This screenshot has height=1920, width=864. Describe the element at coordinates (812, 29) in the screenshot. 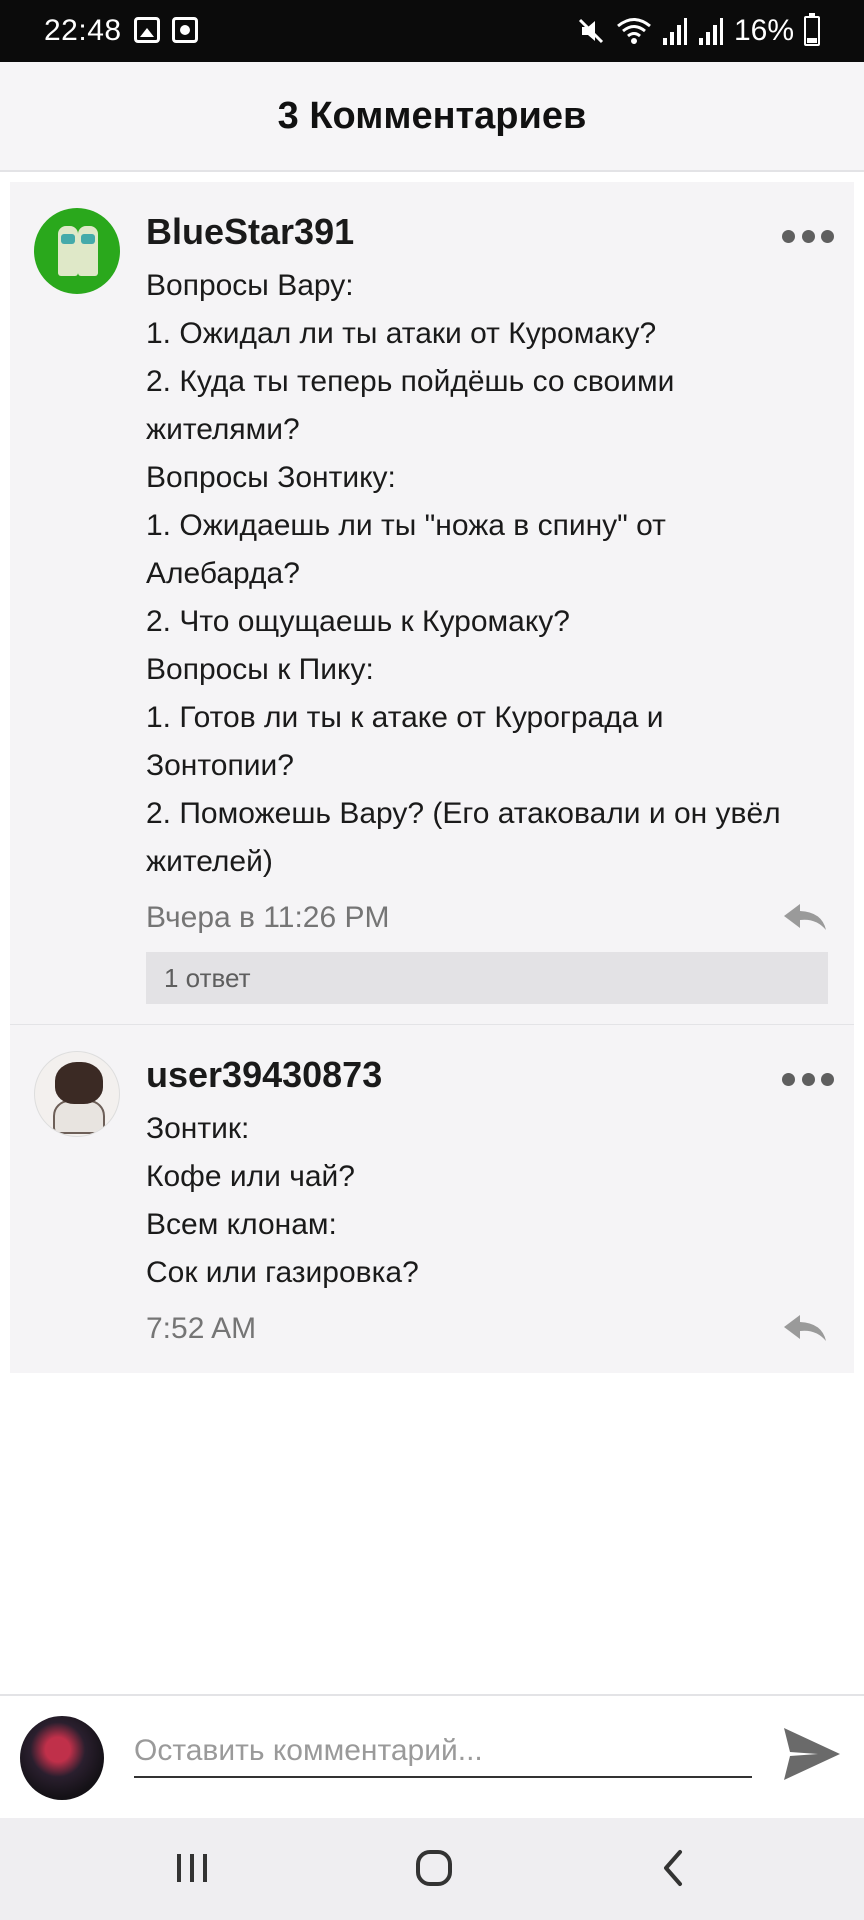

I see `battery-icon` at that location.